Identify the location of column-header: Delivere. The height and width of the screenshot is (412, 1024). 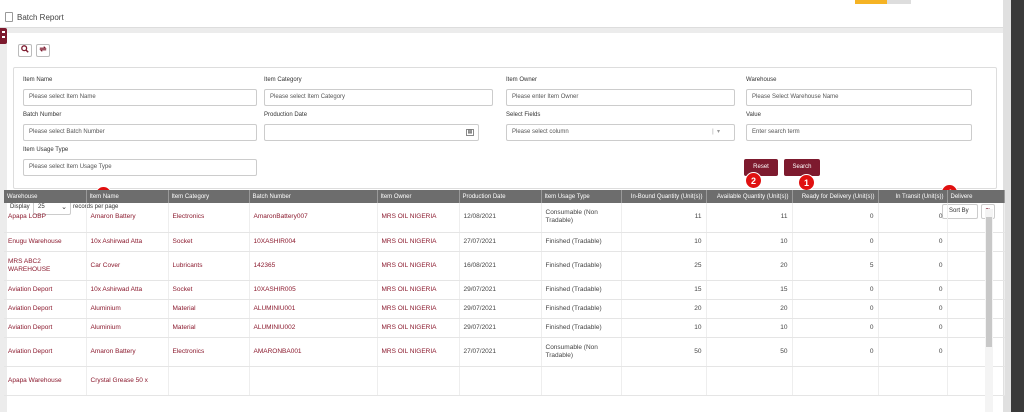
(976, 196).